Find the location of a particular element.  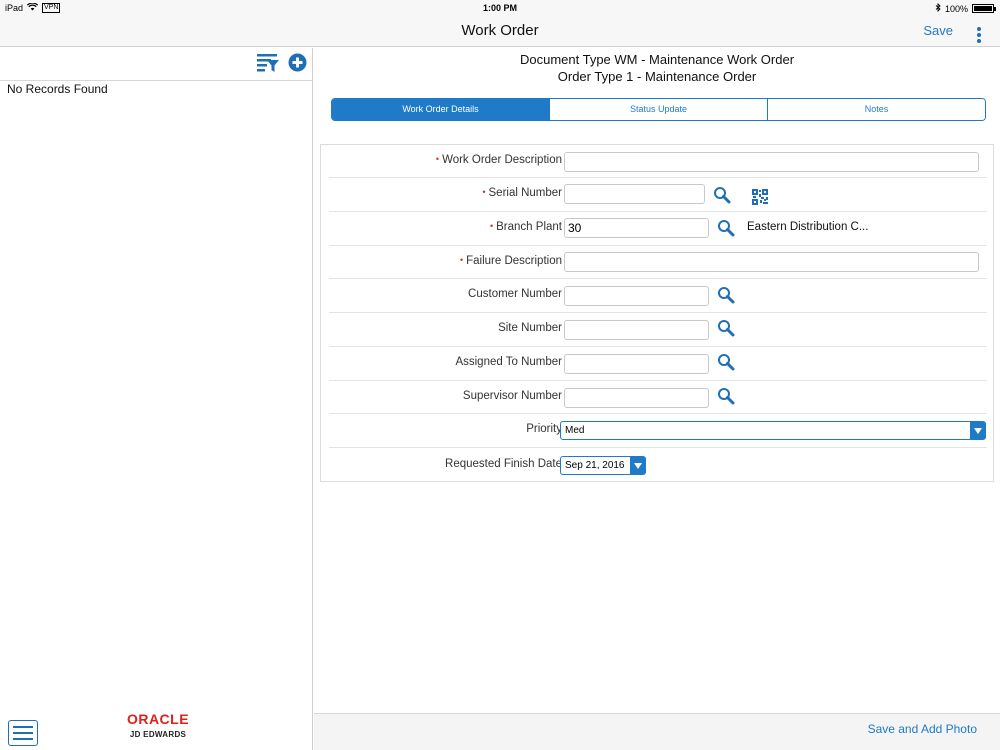

site-number-search-icon is located at coordinates (726, 330).